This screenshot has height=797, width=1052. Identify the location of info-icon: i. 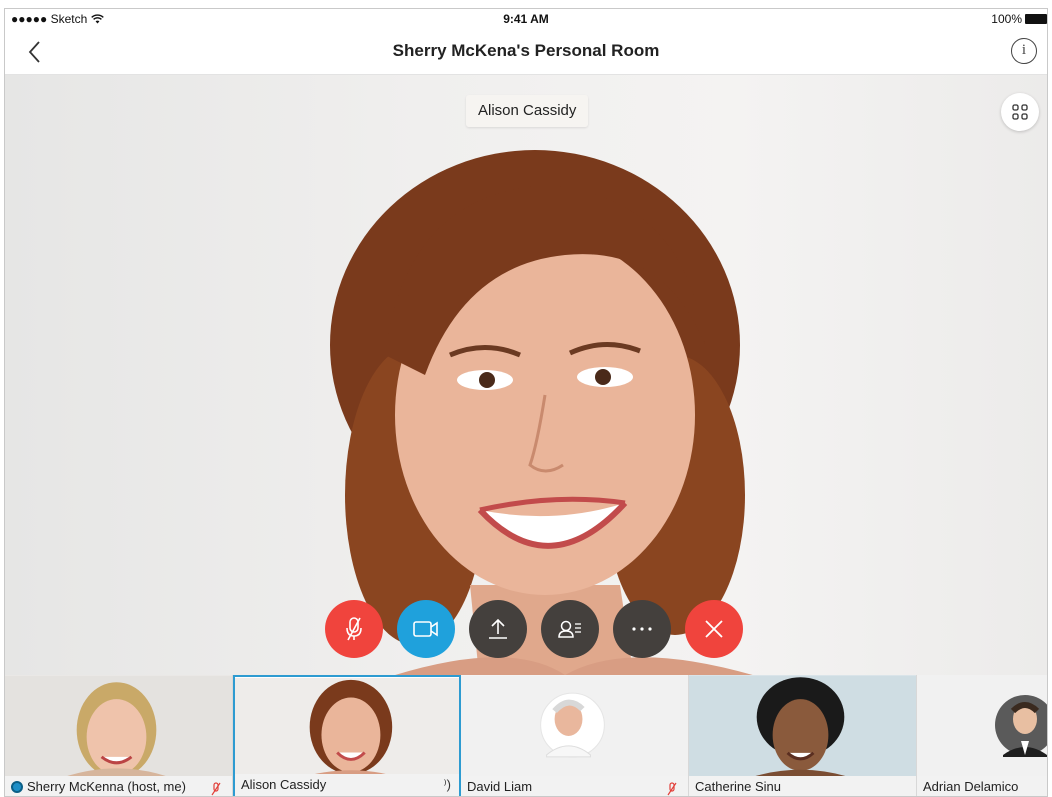
(1024, 50).